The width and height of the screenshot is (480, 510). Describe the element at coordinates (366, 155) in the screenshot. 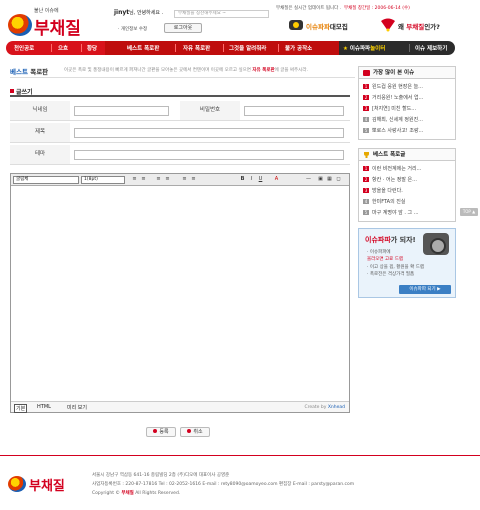

I see `trophy-icon` at that location.